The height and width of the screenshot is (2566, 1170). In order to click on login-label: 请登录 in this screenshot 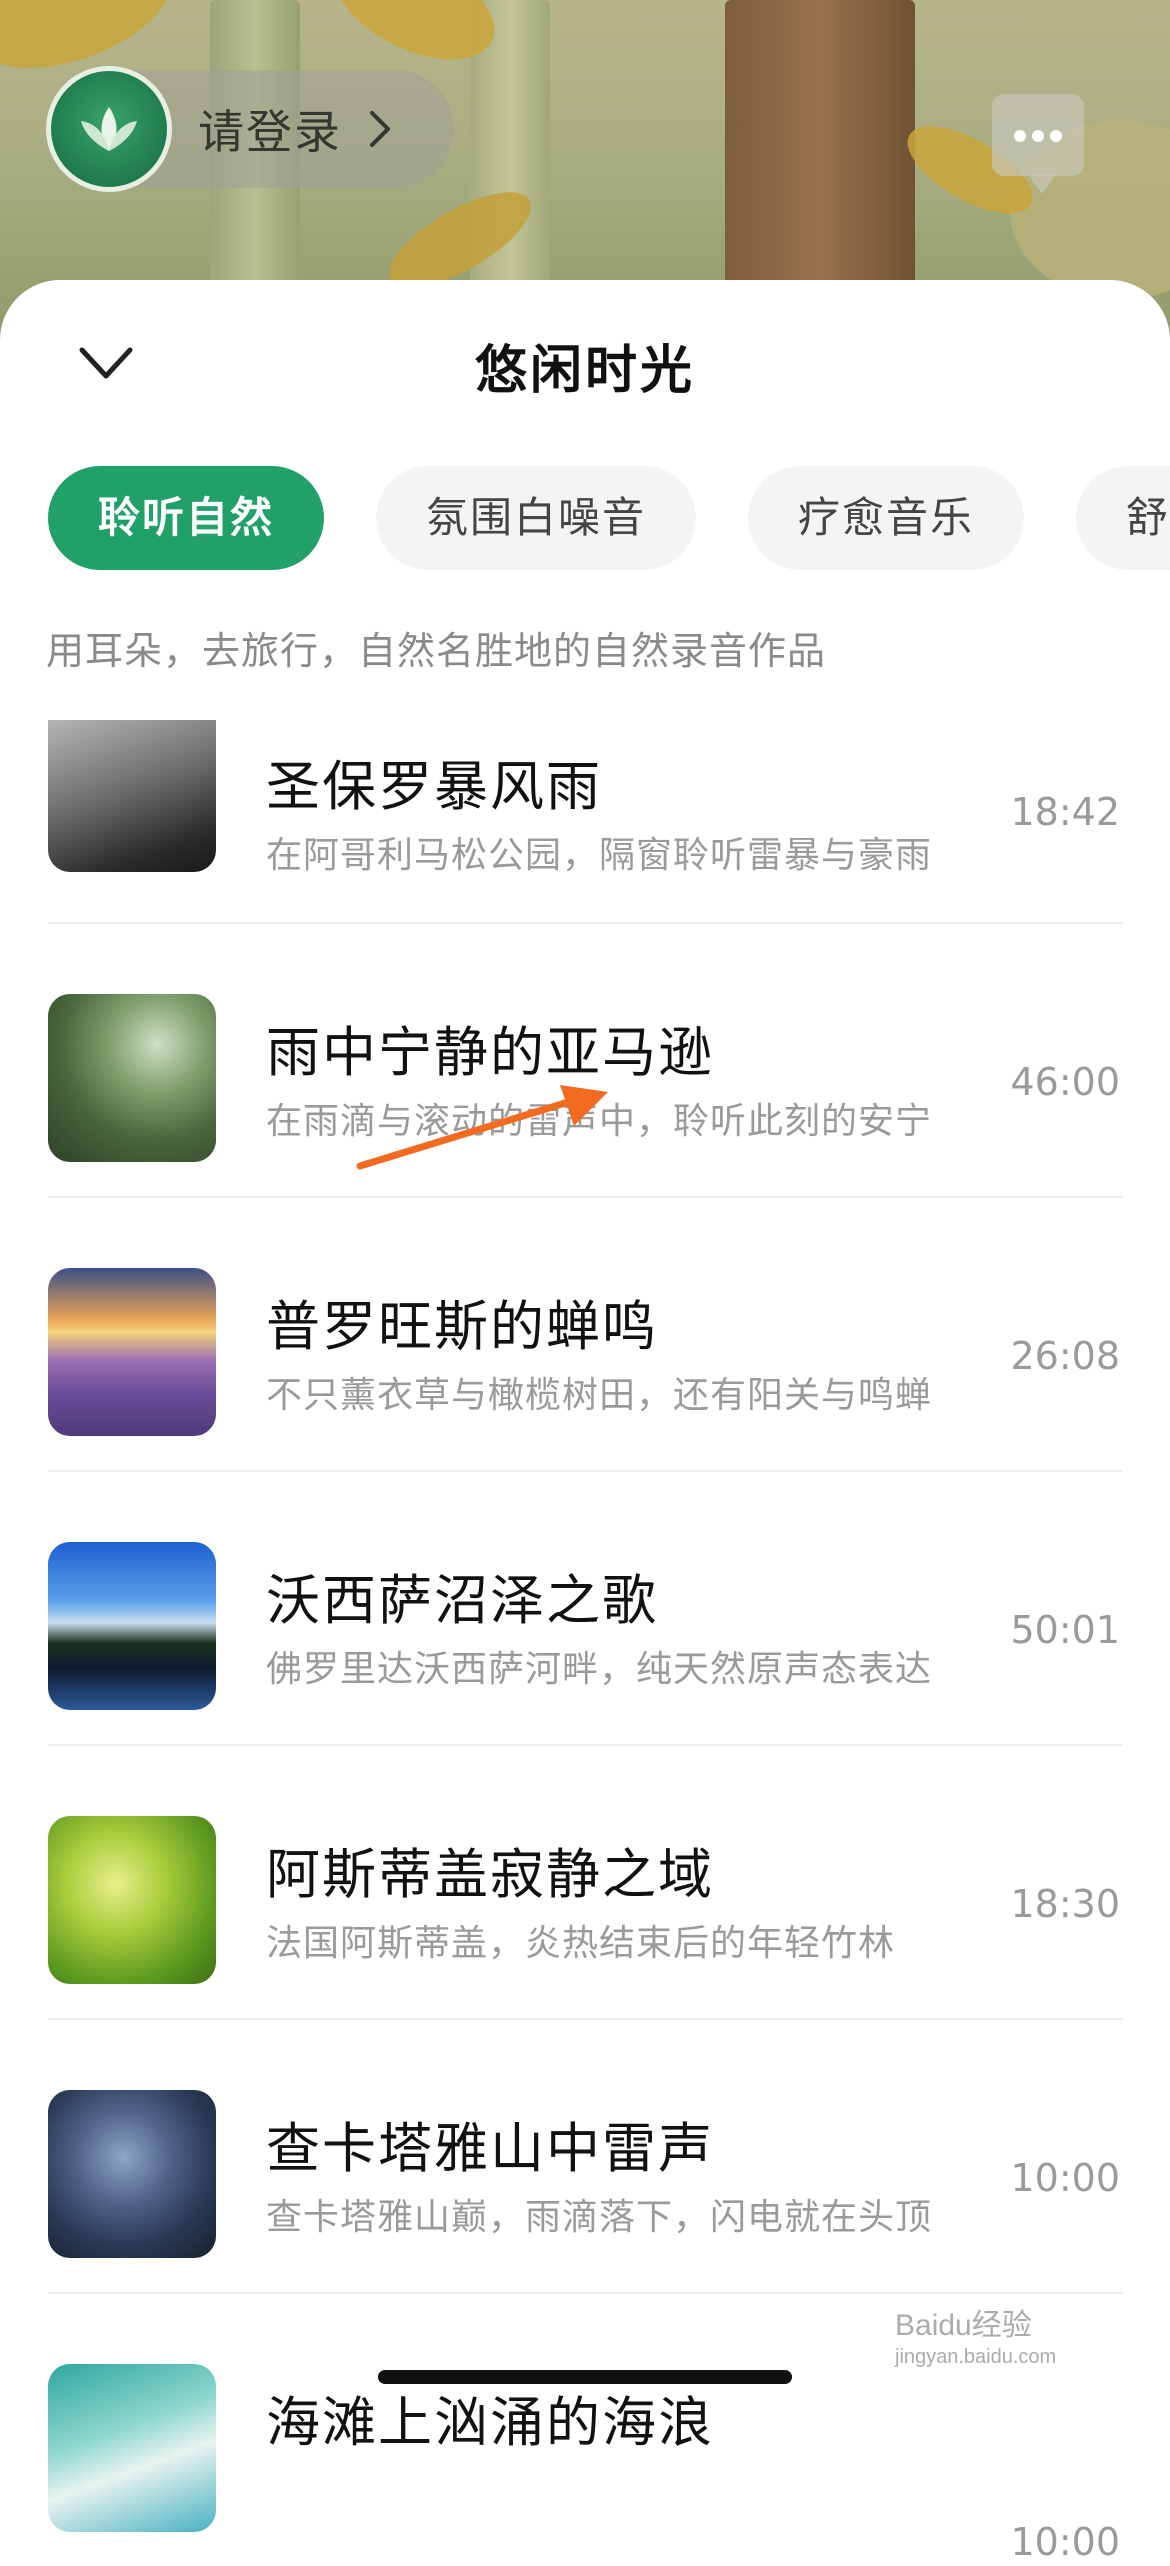, I will do `click(270, 132)`.